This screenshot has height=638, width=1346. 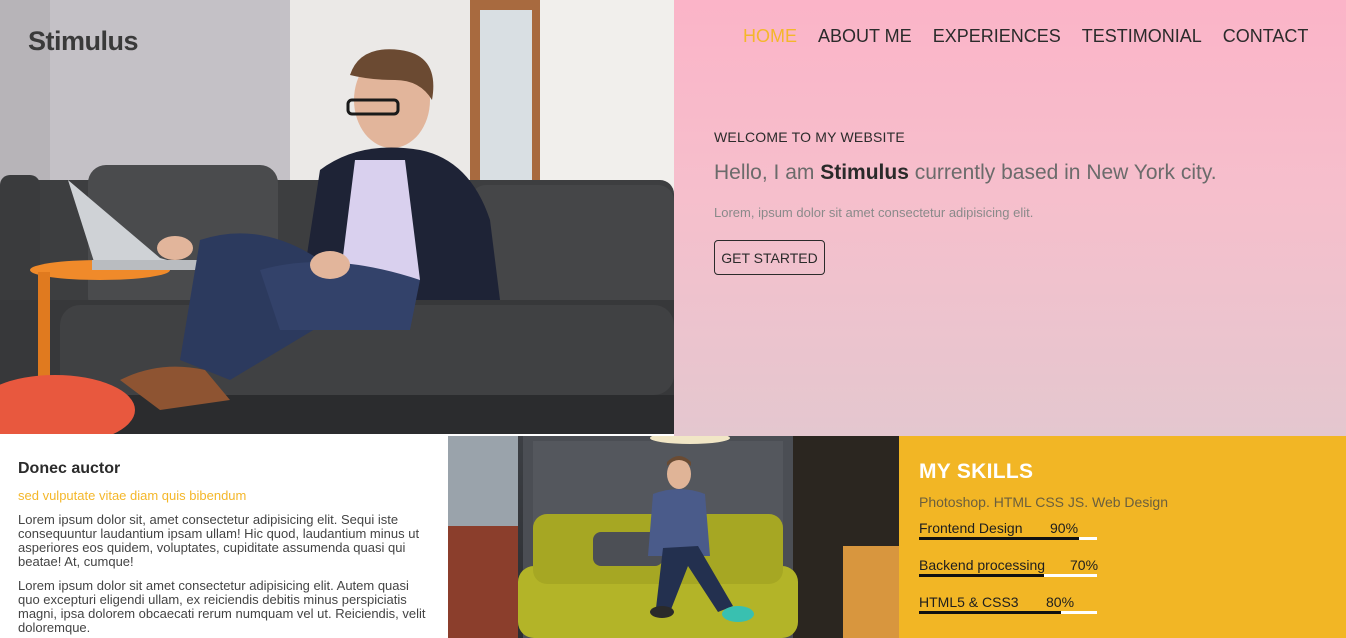 What do you see at coordinates (809, 137) in the screenshot?
I see `welcome-text: WELCOME TO MY WEBSITE` at bounding box center [809, 137].